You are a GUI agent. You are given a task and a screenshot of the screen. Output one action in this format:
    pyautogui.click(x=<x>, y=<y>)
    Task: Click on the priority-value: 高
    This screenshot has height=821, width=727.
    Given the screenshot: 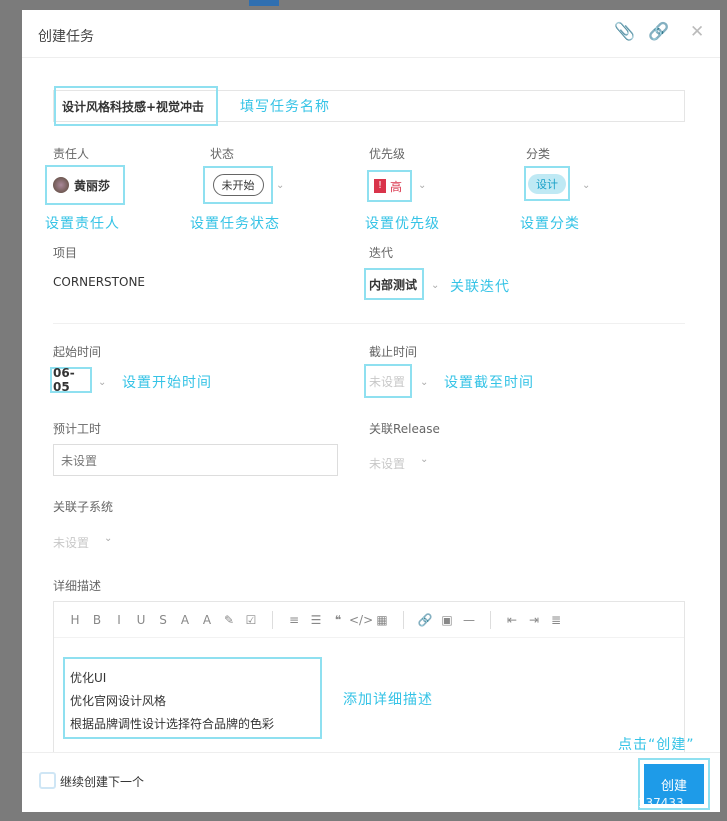 What is the action you would take?
    pyautogui.click(x=396, y=186)
    